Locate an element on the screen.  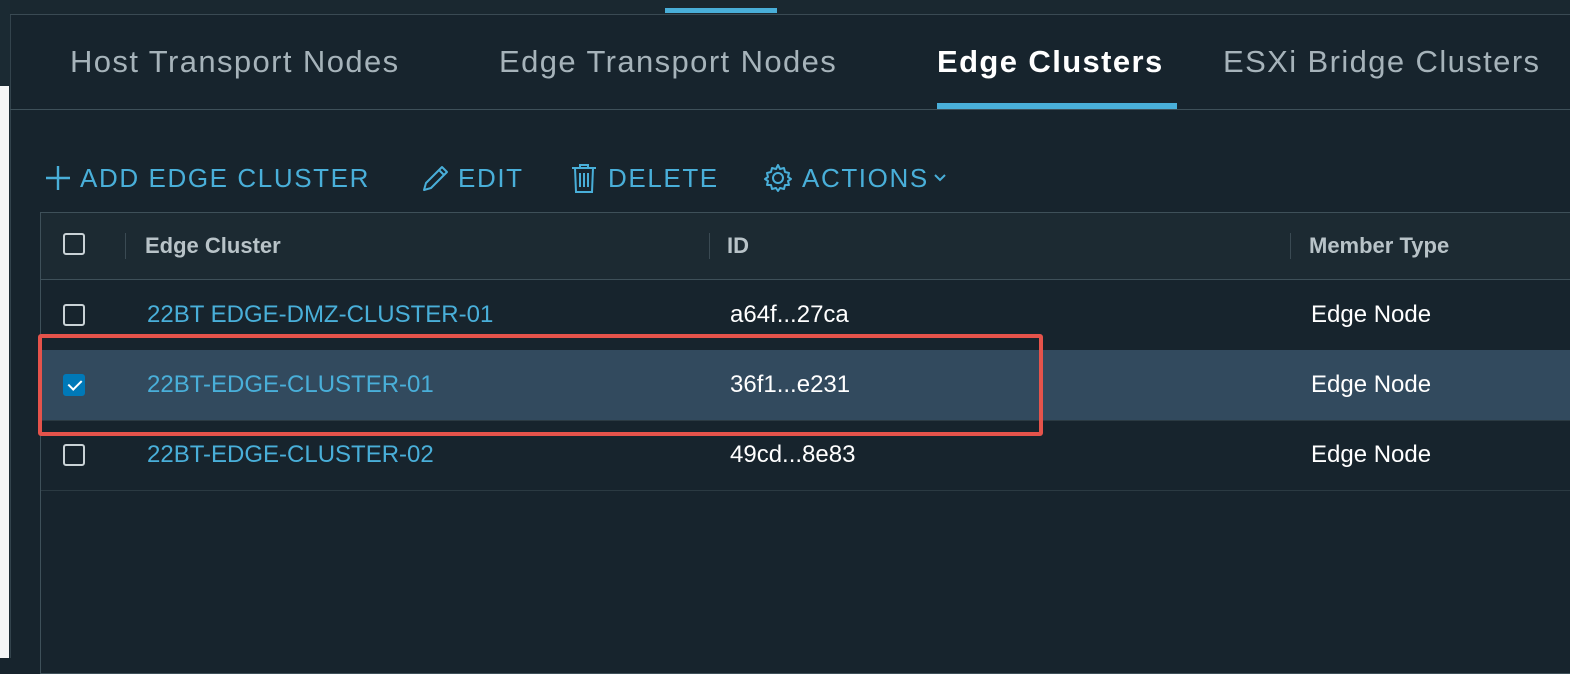
add-edge-cluster-button: ADD EDGE CLUSTER is located at coordinates (207, 178).